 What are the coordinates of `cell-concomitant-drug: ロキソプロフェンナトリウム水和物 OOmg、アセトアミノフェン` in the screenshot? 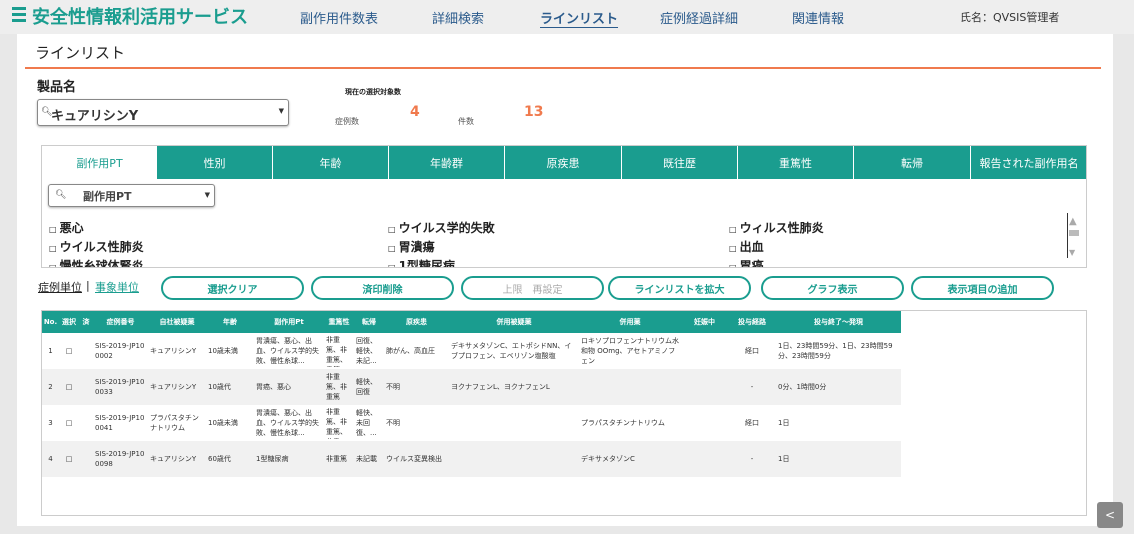 It's located at (630, 351).